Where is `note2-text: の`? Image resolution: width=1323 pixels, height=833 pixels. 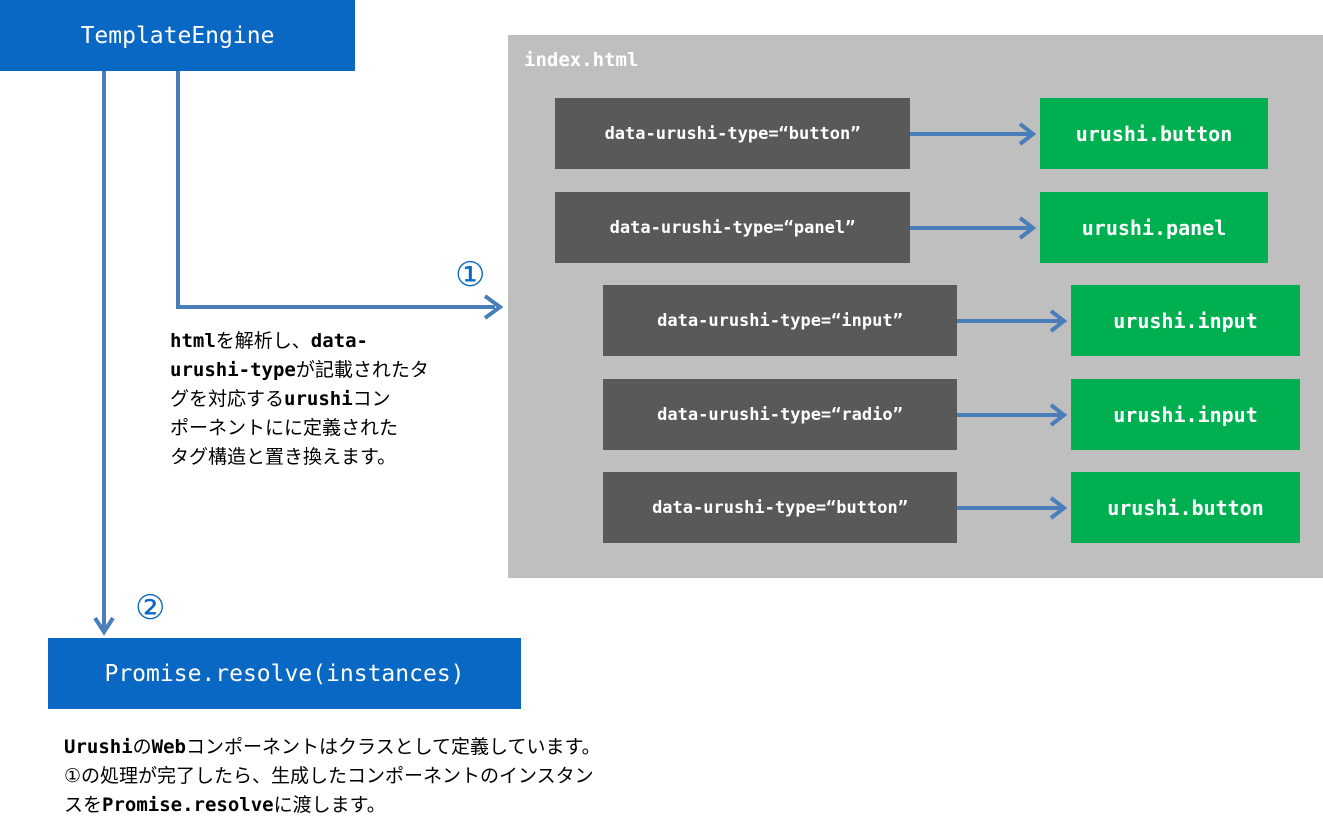 note2-text: の is located at coordinates (142, 747).